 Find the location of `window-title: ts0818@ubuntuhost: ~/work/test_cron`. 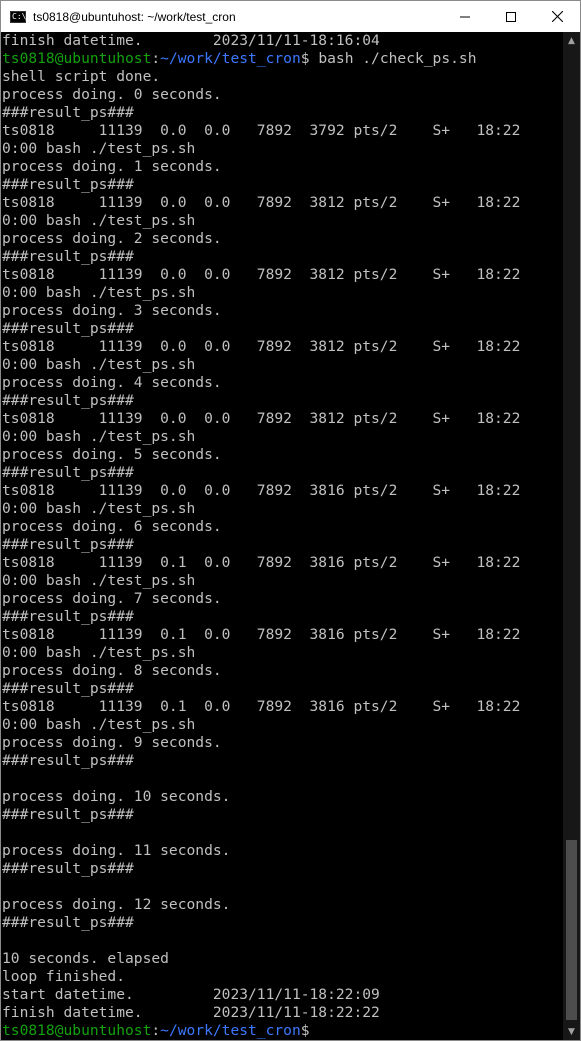

window-title: ts0818@ubuntuhost: ~/work/test_cron is located at coordinates (134, 16).